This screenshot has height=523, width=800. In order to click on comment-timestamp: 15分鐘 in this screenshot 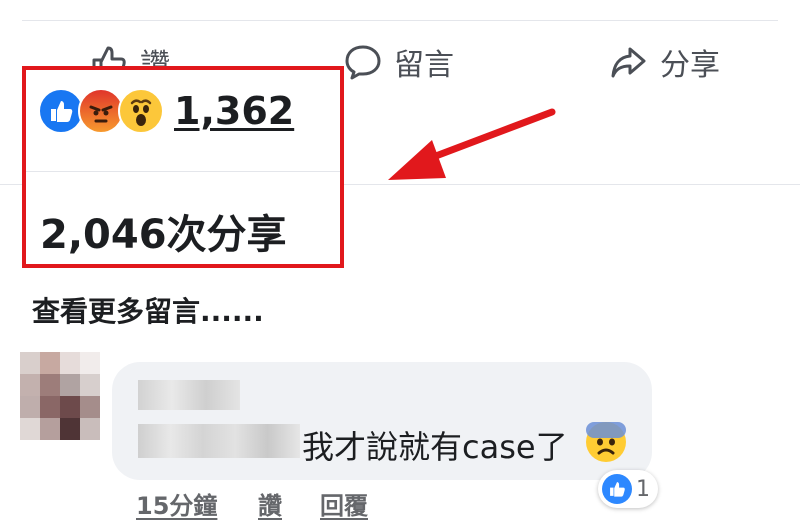, I will do `click(176, 503)`.